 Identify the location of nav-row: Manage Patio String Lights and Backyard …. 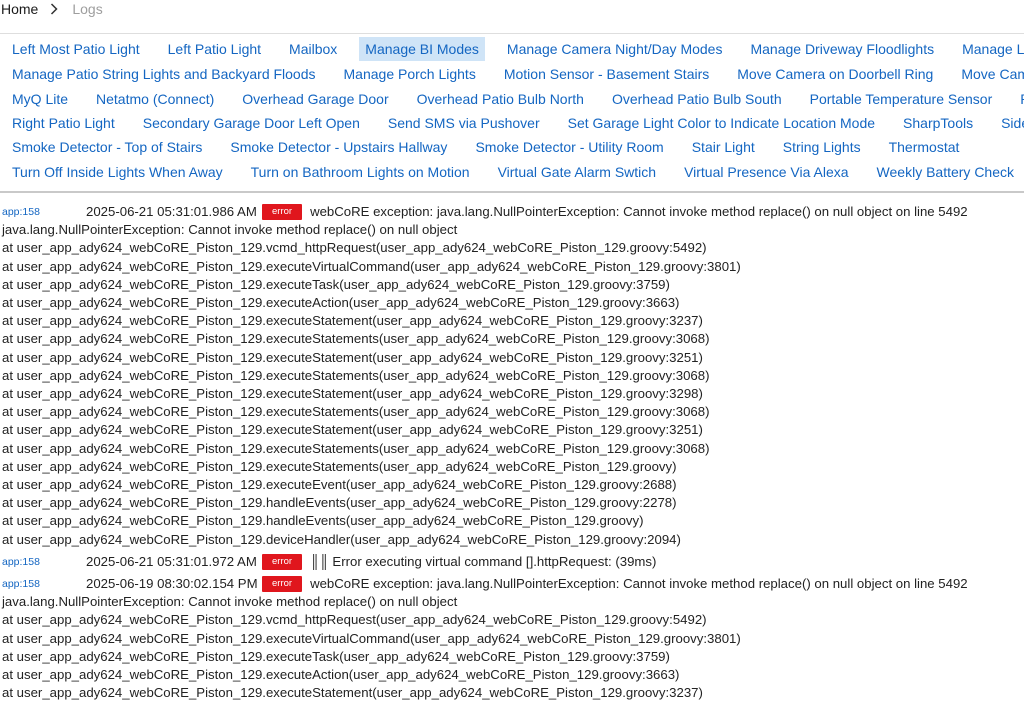
(512, 74).